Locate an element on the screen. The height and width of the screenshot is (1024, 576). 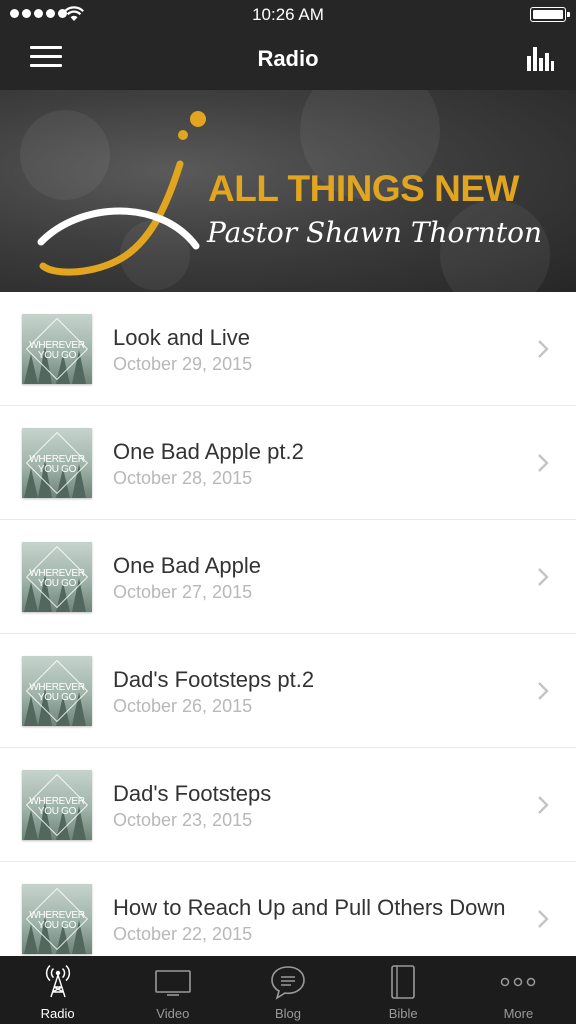
episode-title: One Bad Apple pt.2 is located at coordinates (208, 451).